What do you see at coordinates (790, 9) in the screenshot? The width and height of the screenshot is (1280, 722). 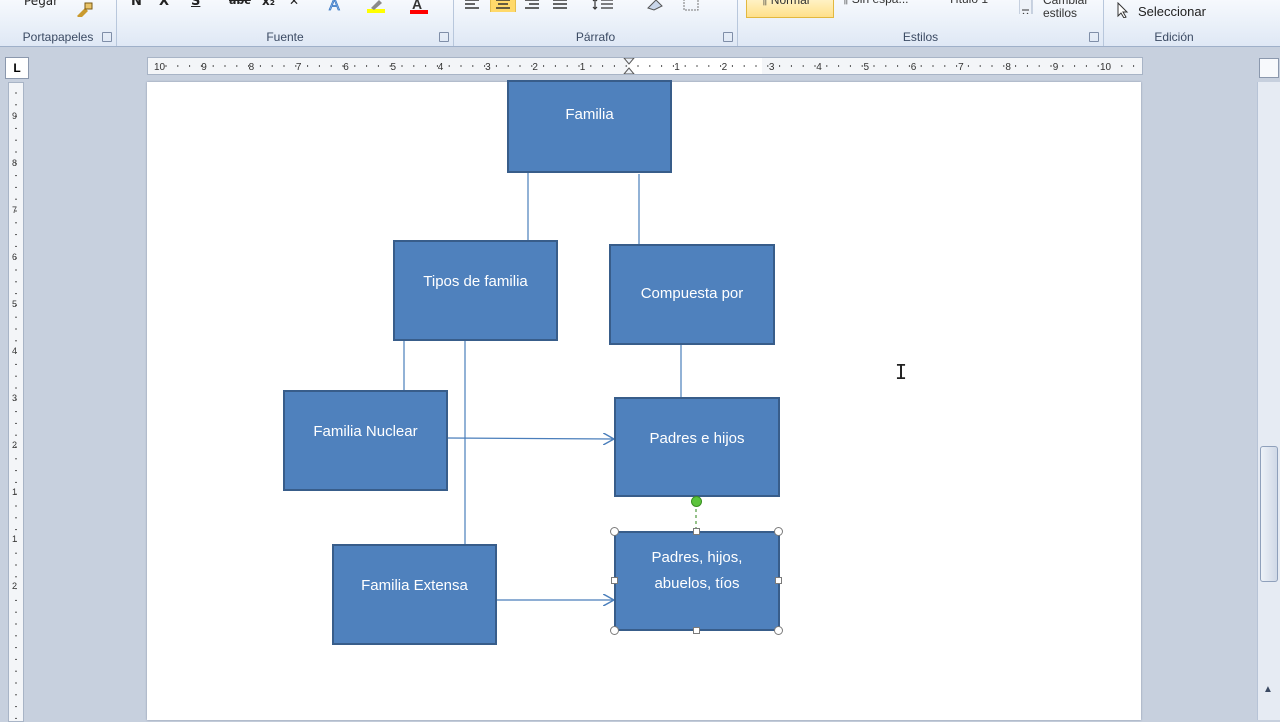 I see `style-normal: ¶ Normal` at bounding box center [790, 9].